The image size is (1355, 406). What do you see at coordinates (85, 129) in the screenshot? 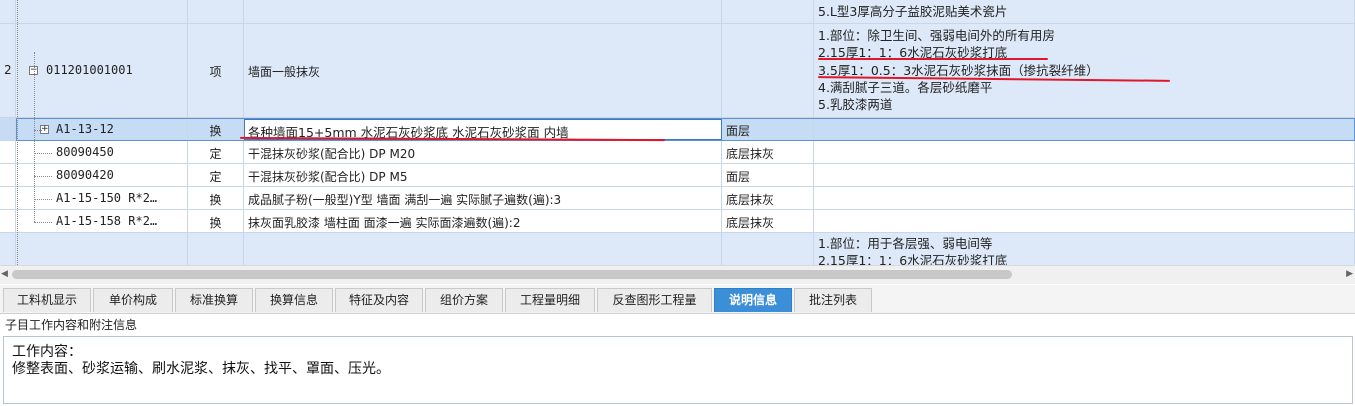
I see `sub-code: A1-13-12` at bounding box center [85, 129].